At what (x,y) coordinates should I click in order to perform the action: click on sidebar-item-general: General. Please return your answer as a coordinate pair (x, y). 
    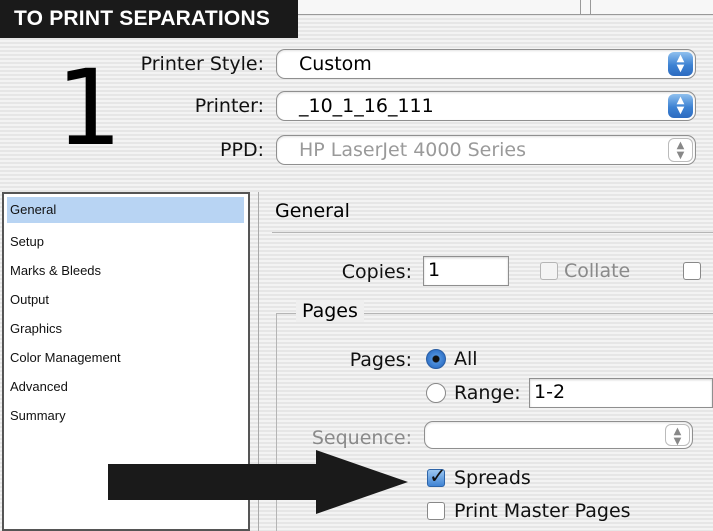
    Looking at the image, I should click on (125, 210).